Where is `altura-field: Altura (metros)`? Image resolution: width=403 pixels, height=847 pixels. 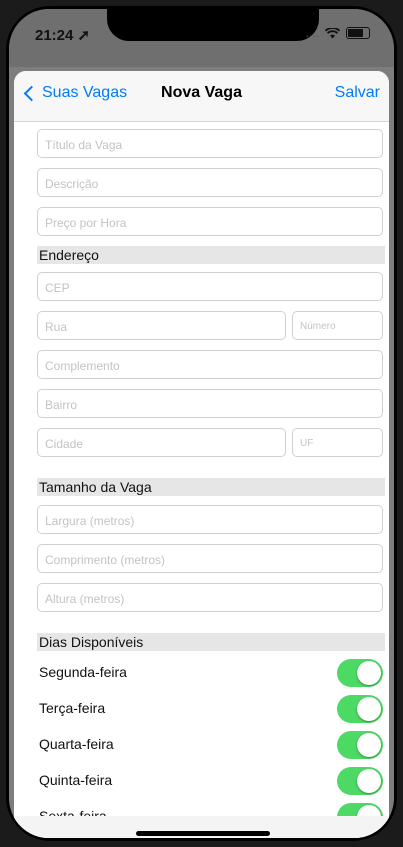 altura-field: Altura (metros) is located at coordinates (210, 597).